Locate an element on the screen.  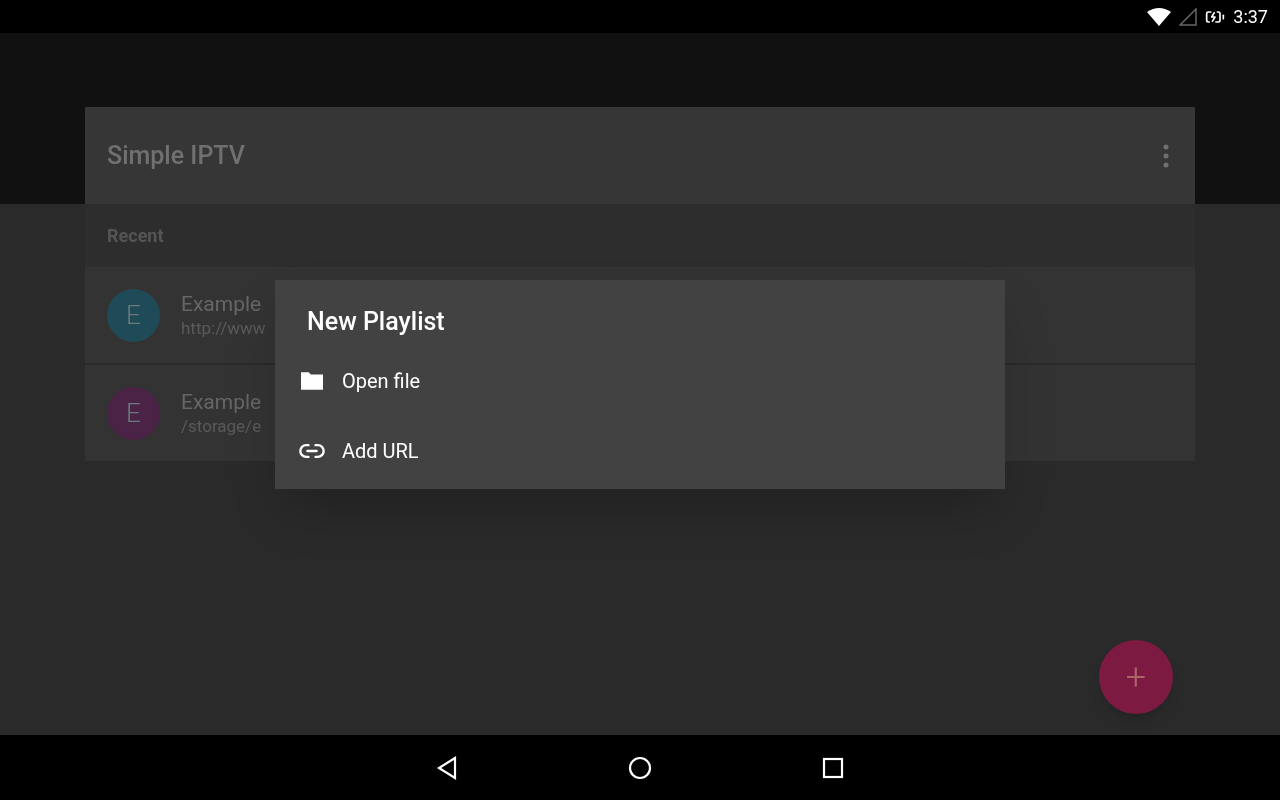
dialog-title: New Playlist is located at coordinates (376, 322).